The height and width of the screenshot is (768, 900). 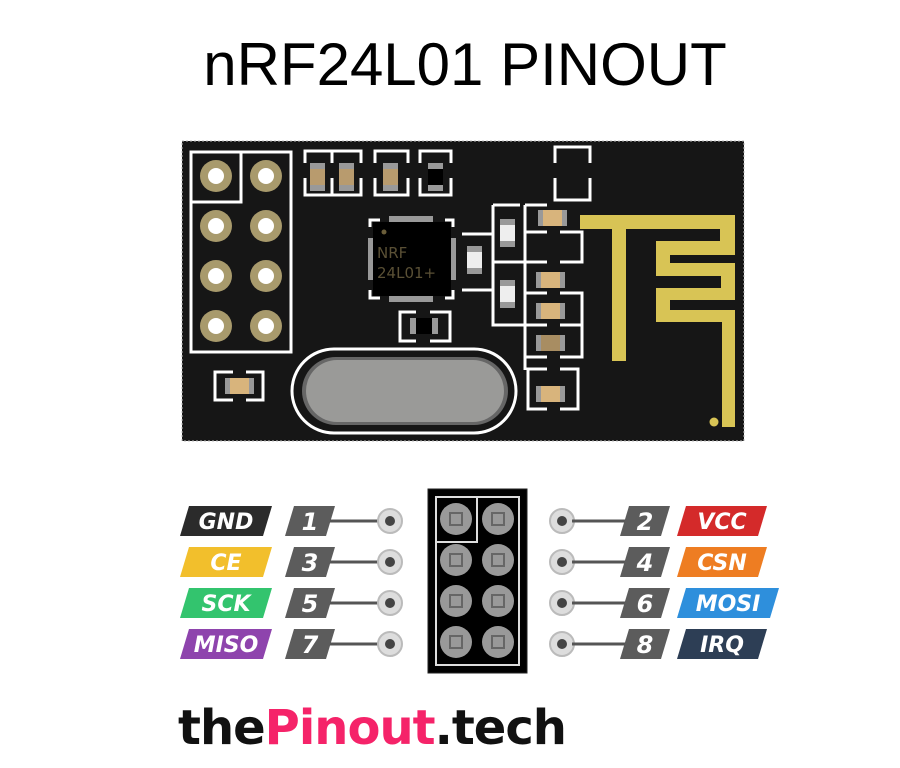 I want to click on pin-number: 5, so click(x=310, y=604).